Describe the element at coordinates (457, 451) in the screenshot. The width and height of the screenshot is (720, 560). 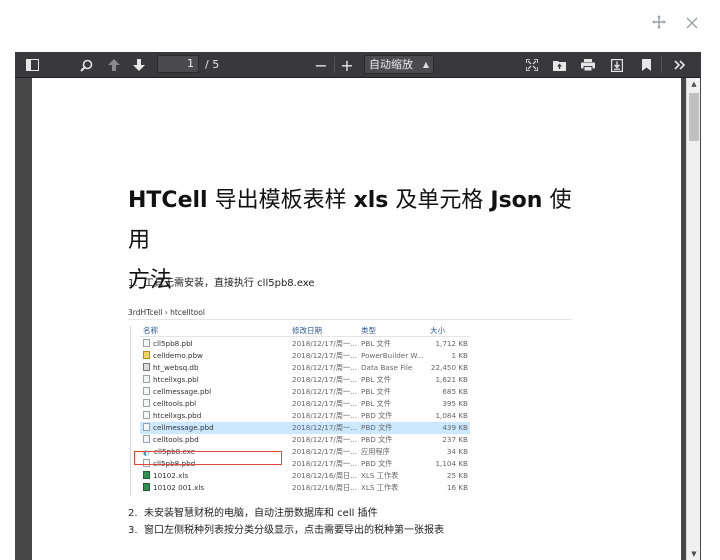
I see `file-size: 34 KB` at that location.